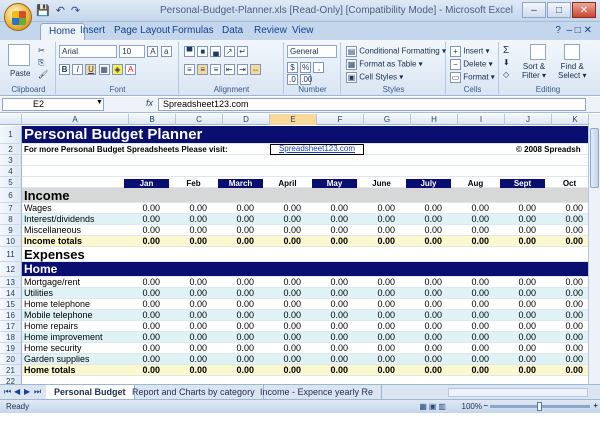 This screenshot has height=425, width=600. I want to click on comma-button: ,, so click(319, 67).